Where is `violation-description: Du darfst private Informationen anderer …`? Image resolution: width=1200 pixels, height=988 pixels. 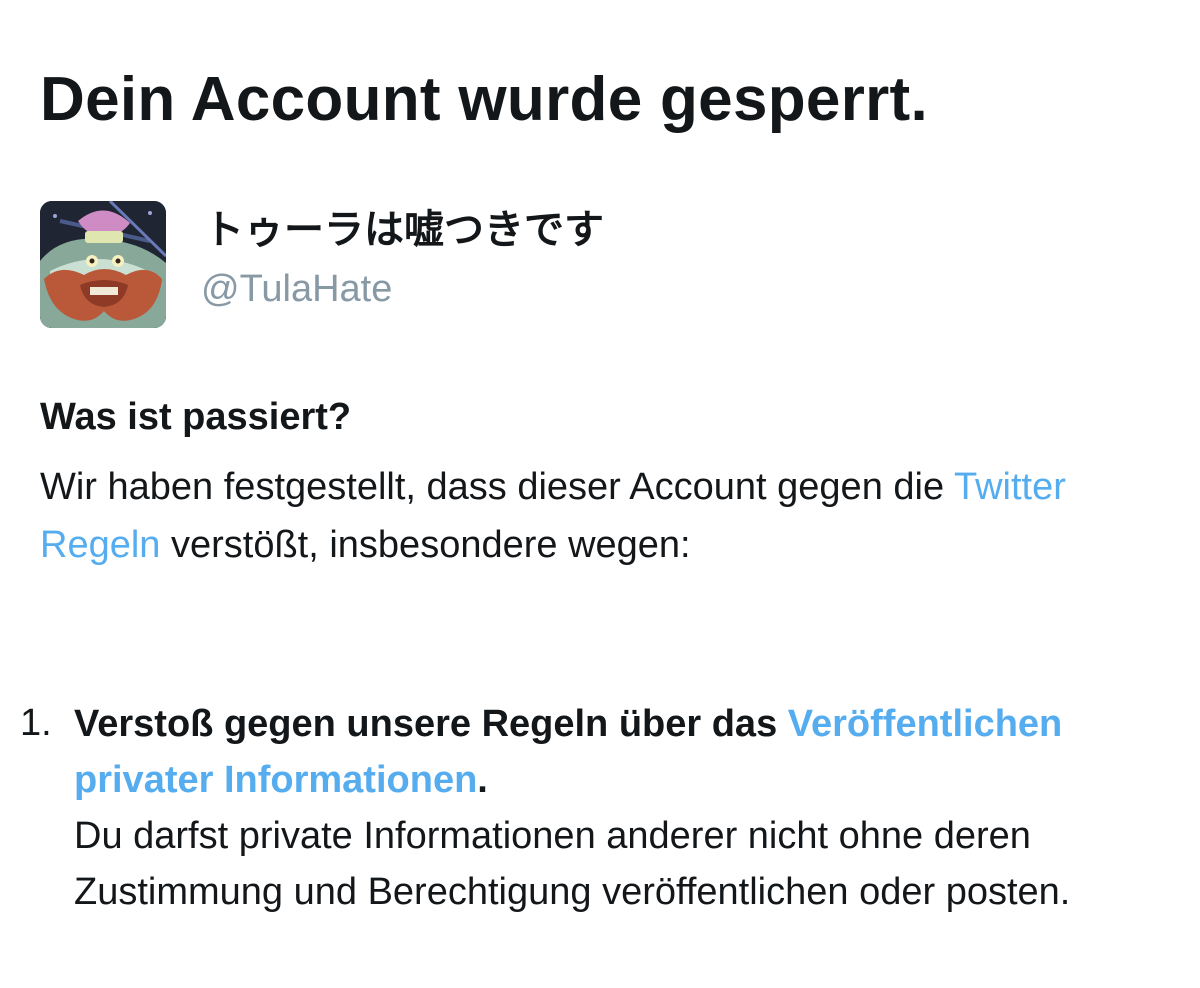
violation-description: Du darfst private Informationen anderer … is located at coordinates (572, 864).